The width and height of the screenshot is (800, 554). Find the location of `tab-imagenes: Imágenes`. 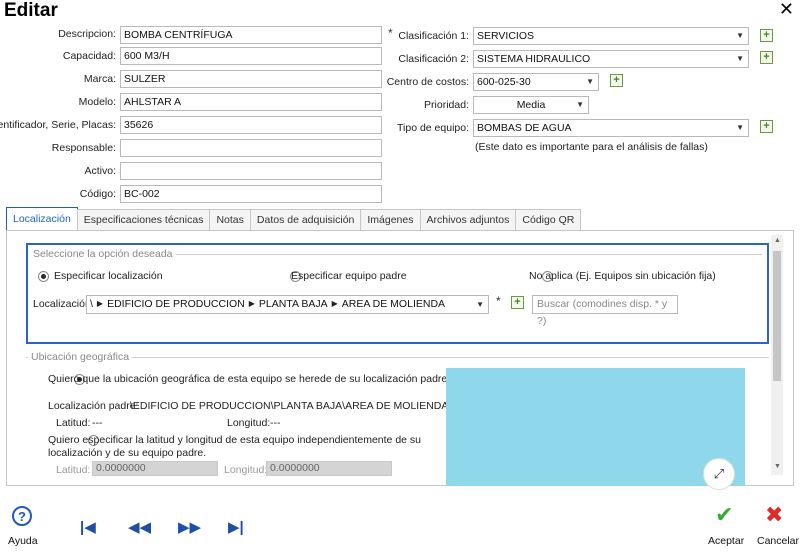

tab-imagenes: Imágenes is located at coordinates (390, 220).